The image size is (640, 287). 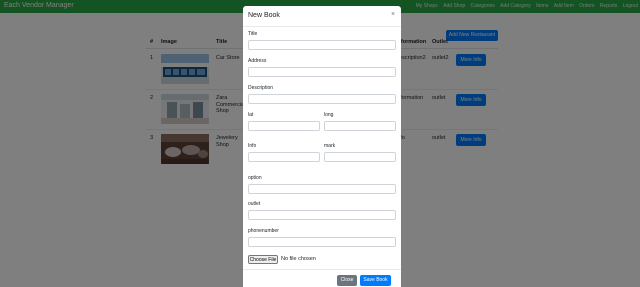 I want to click on description-label: Description, so click(x=261, y=88).